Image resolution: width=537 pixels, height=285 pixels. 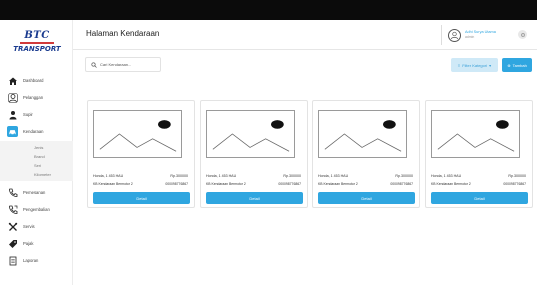 I want to click on add-label: Tambah, so click(x=519, y=65).